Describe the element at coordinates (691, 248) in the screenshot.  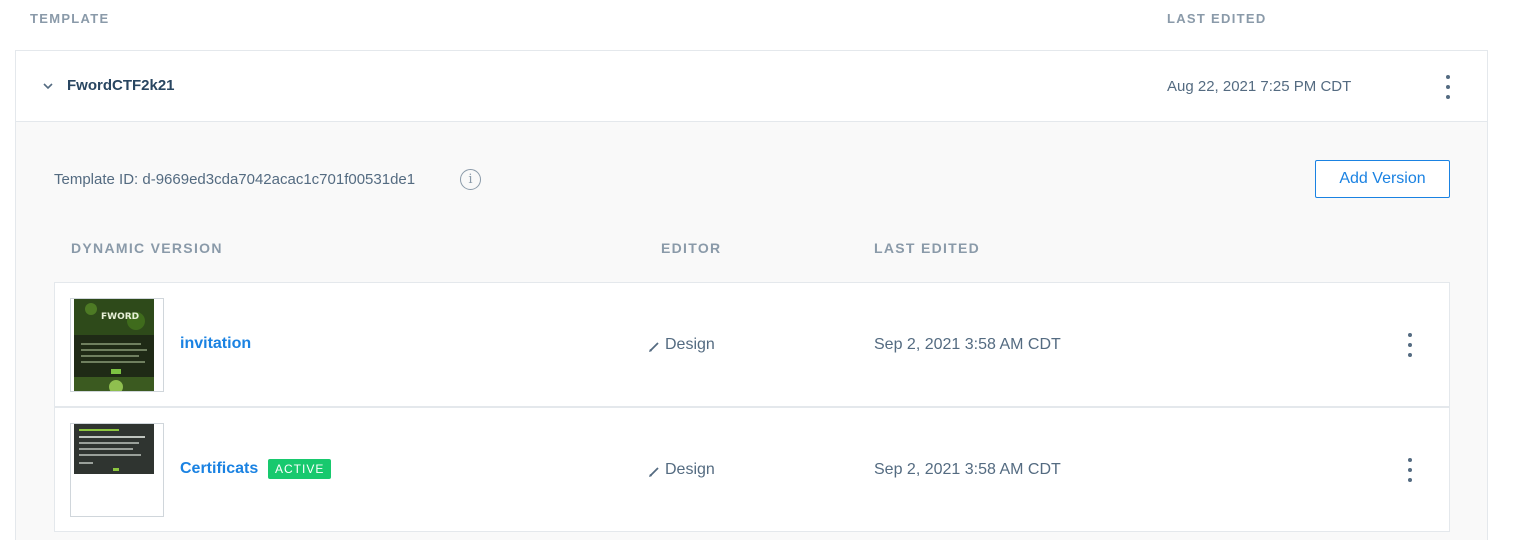
I see `editor-column-header: EDITOR` at that location.